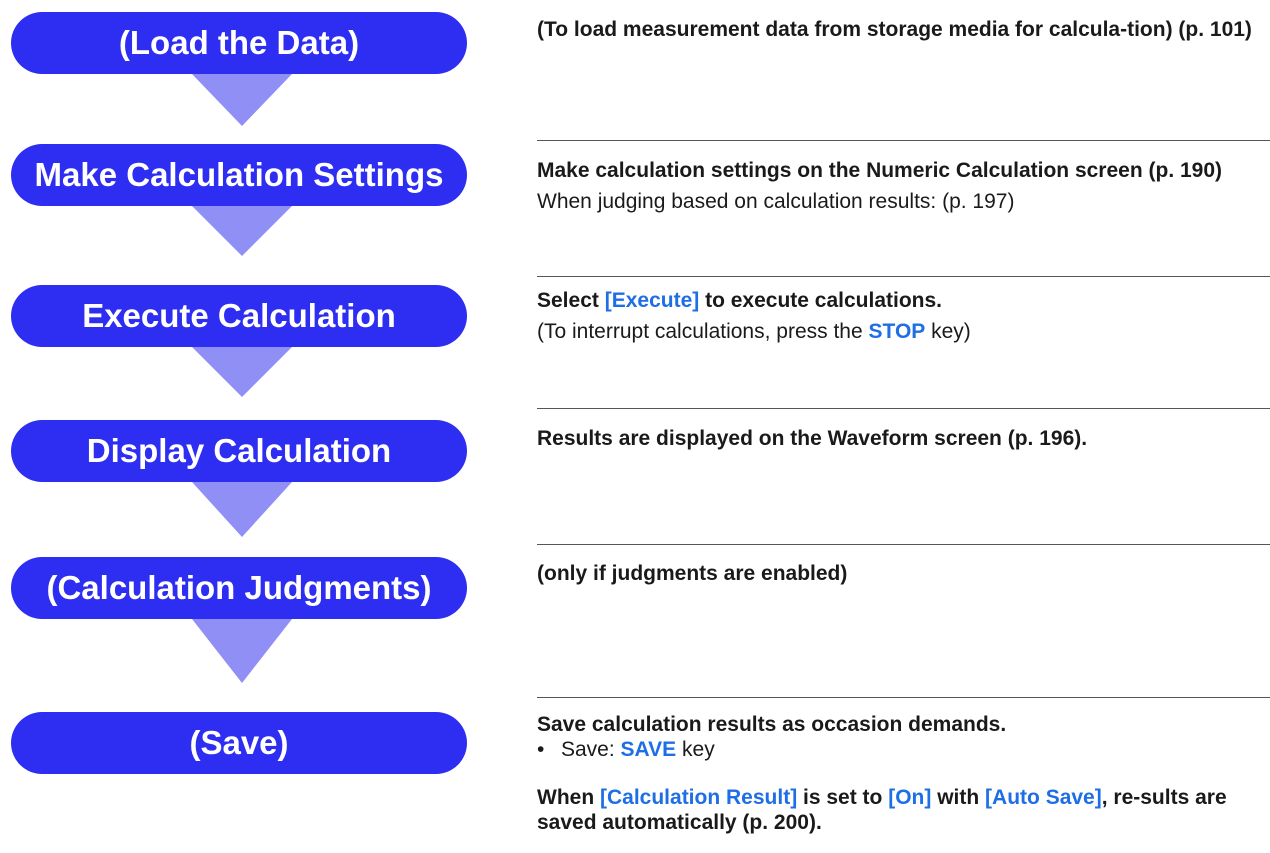 Image resolution: width=1270 pixels, height=853 pixels. I want to click on step-execute-calculation: Execute Calculation, so click(239, 316).